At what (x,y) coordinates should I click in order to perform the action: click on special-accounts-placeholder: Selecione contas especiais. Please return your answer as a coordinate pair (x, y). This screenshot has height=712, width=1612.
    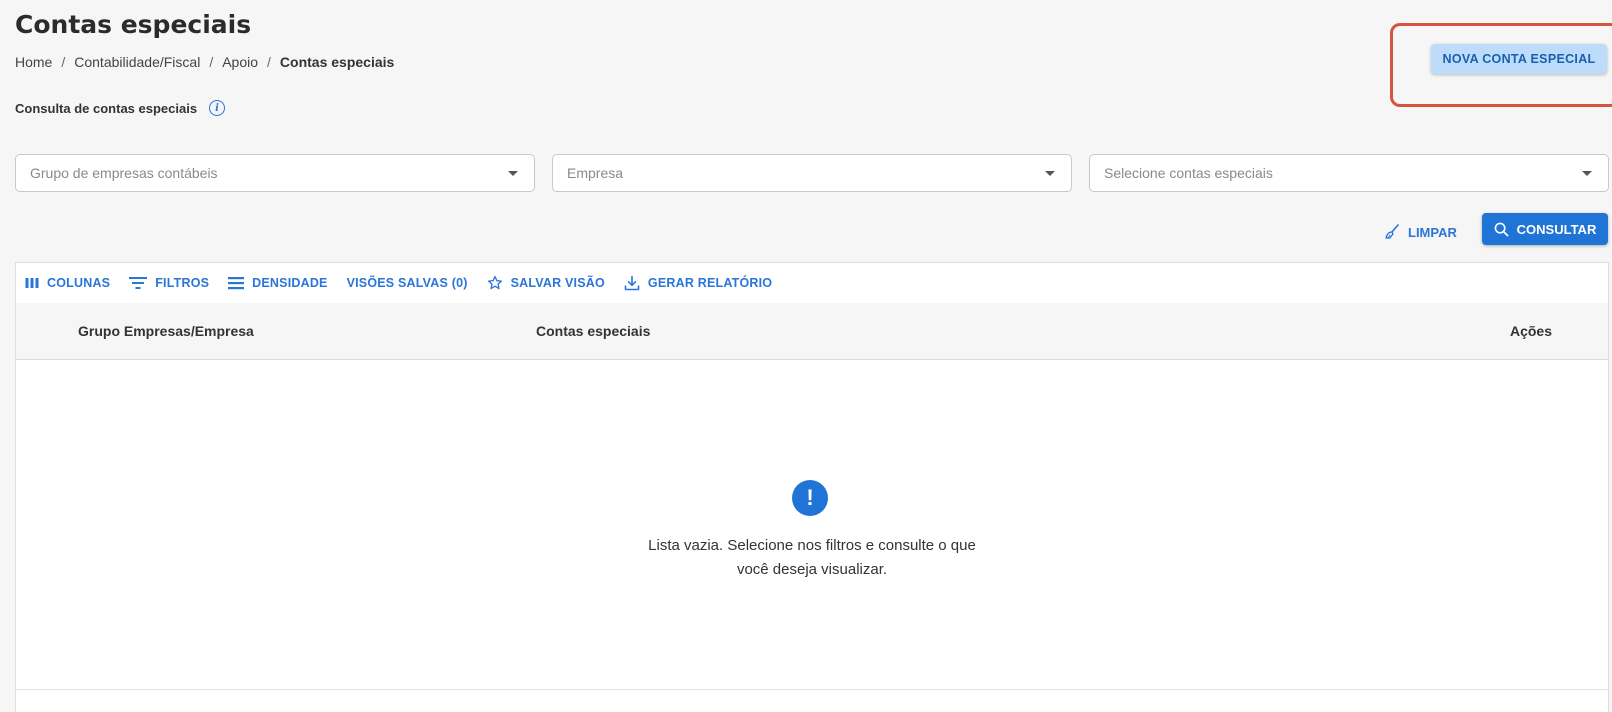
    Looking at the image, I should click on (1188, 173).